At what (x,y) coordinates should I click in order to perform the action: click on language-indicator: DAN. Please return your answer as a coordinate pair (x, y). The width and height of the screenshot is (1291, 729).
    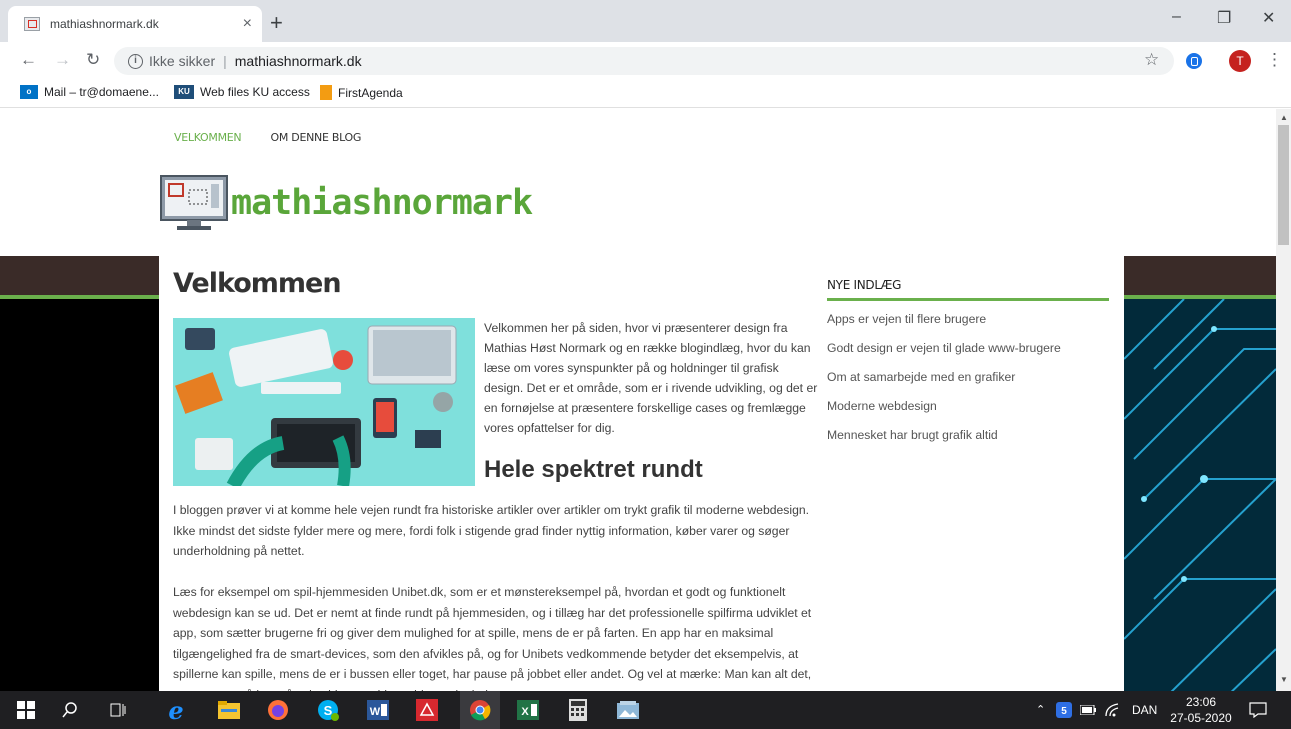
    Looking at the image, I should click on (1144, 710).